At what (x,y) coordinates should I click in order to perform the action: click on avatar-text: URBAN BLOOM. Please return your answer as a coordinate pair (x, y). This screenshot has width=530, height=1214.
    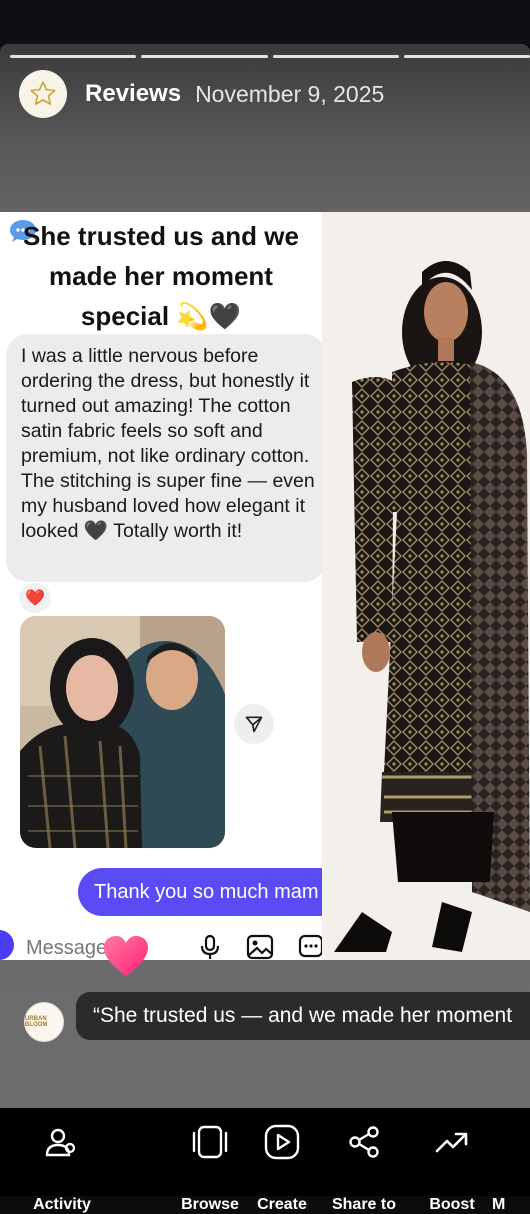
    Looking at the image, I should click on (36, 1022).